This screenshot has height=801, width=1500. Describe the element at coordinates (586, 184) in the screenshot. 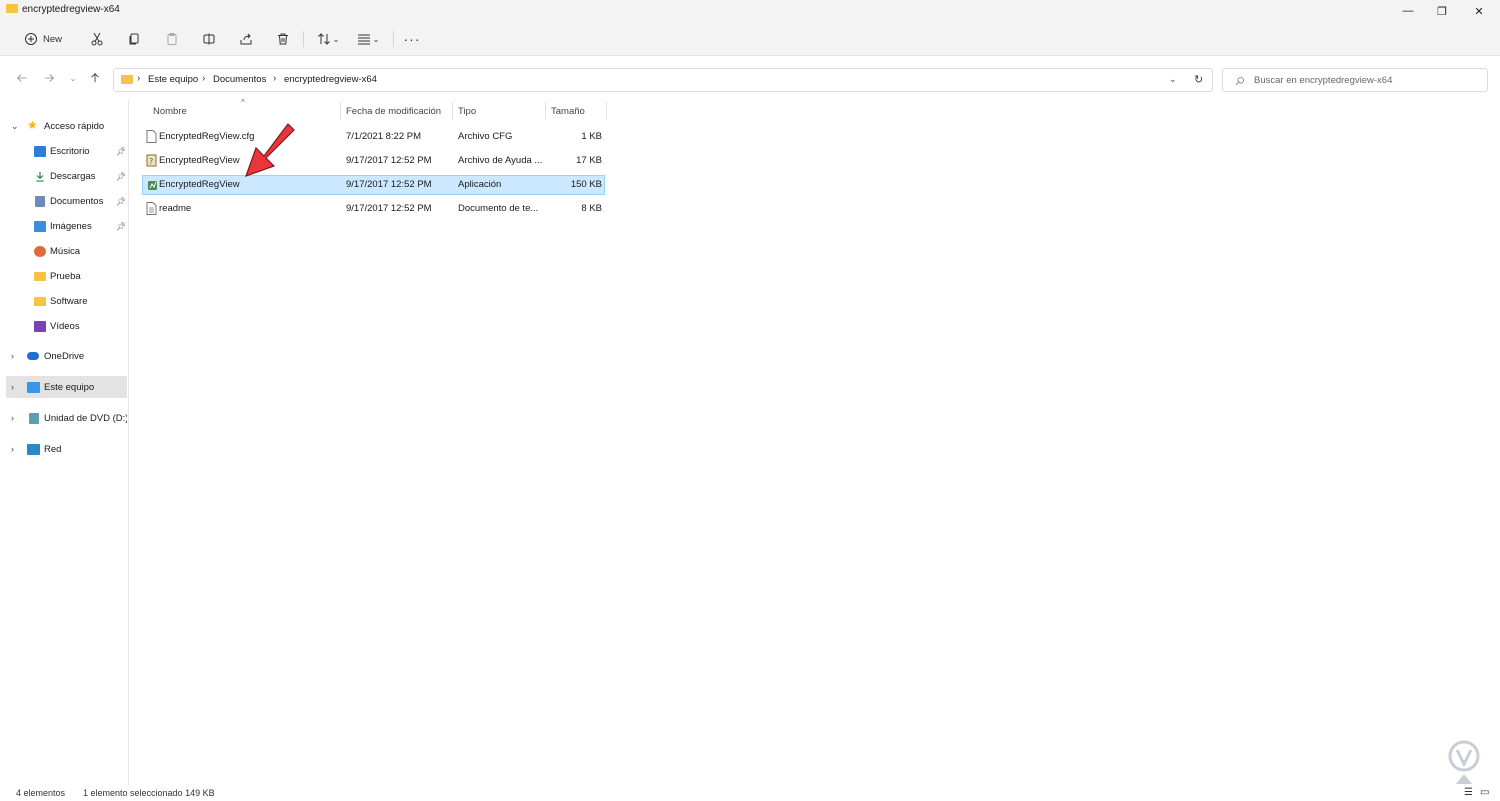

I see `file-size: 150 KB` at that location.